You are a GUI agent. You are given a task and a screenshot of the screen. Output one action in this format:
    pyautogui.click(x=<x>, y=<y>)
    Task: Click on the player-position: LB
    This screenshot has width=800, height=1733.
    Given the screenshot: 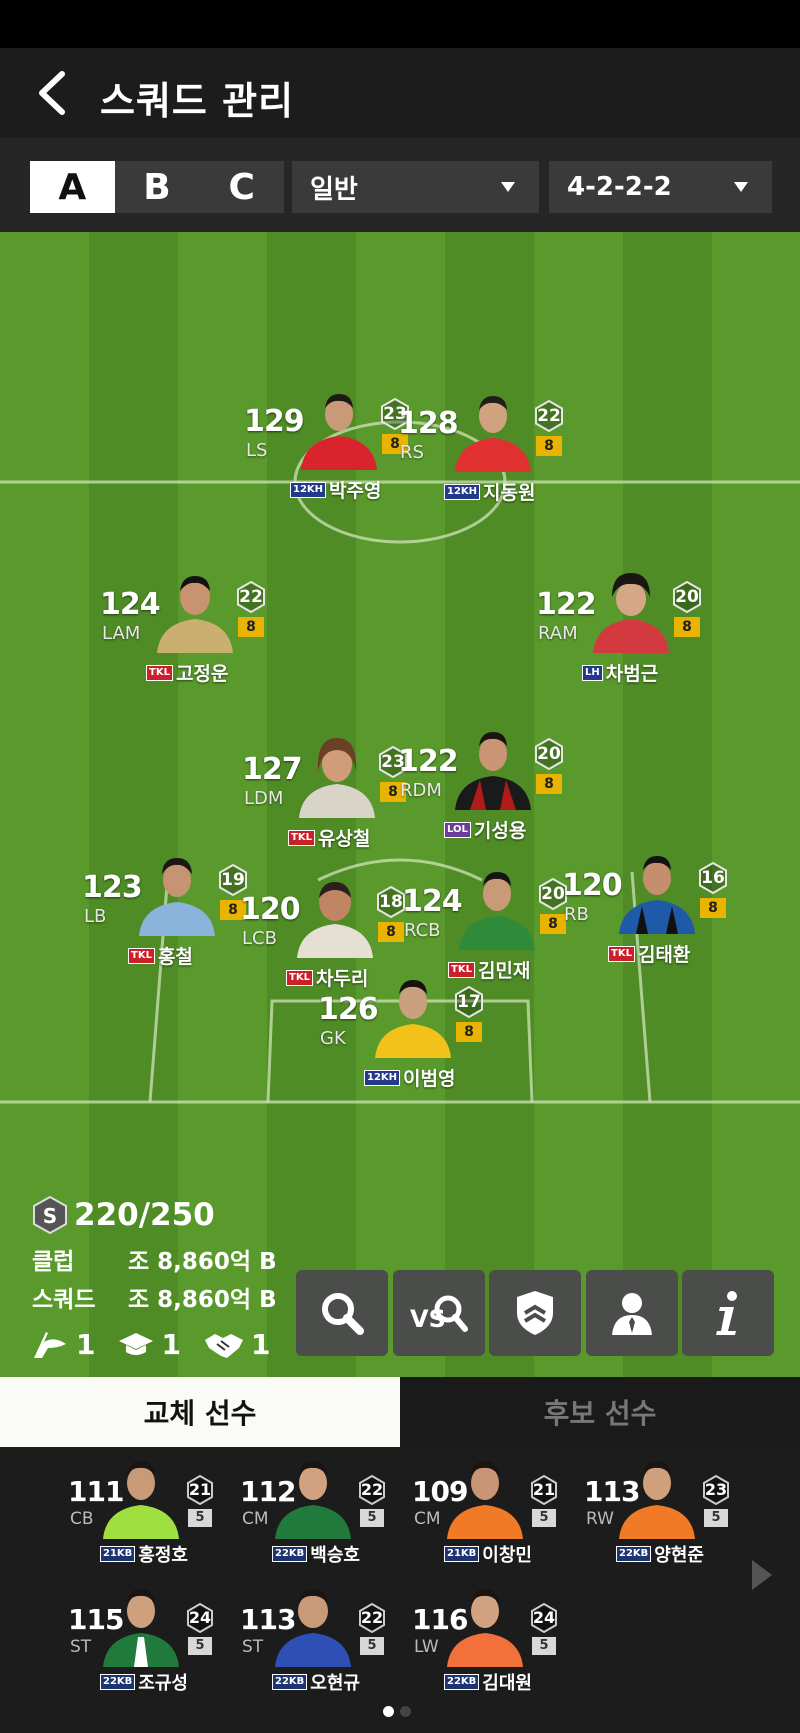 What is the action you would take?
    pyautogui.click(x=95, y=916)
    